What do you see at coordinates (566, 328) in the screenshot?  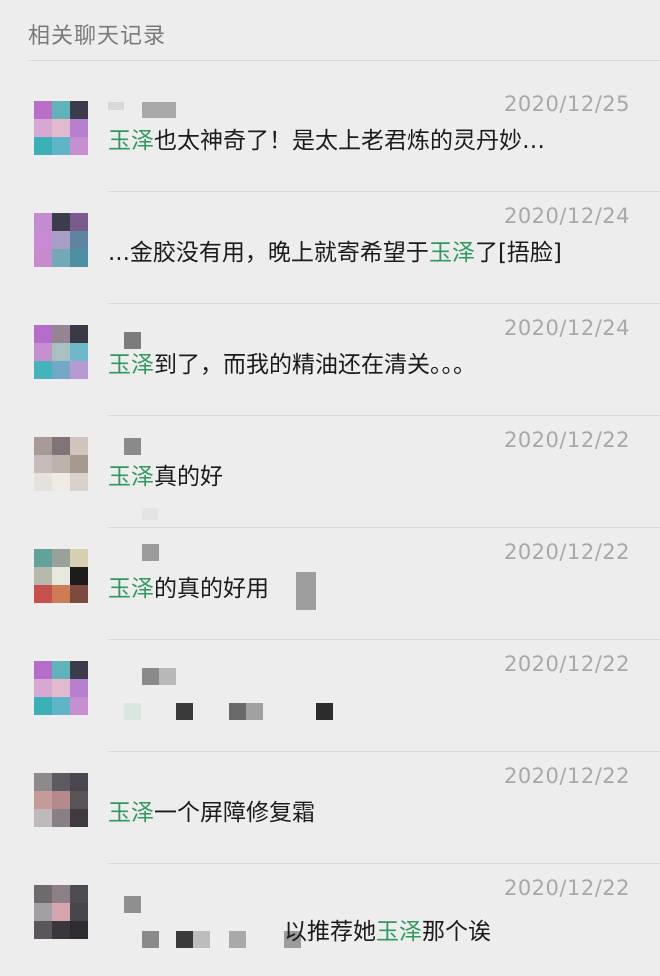 I see `message-date: 2020/12/24` at bounding box center [566, 328].